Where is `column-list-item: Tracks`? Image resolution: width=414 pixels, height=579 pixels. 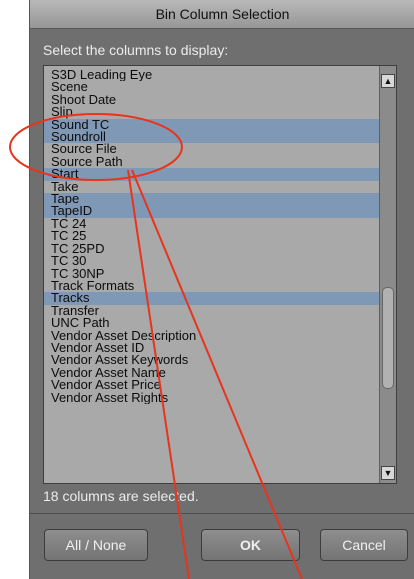
column-list-item: Tracks is located at coordinates (212, 298).